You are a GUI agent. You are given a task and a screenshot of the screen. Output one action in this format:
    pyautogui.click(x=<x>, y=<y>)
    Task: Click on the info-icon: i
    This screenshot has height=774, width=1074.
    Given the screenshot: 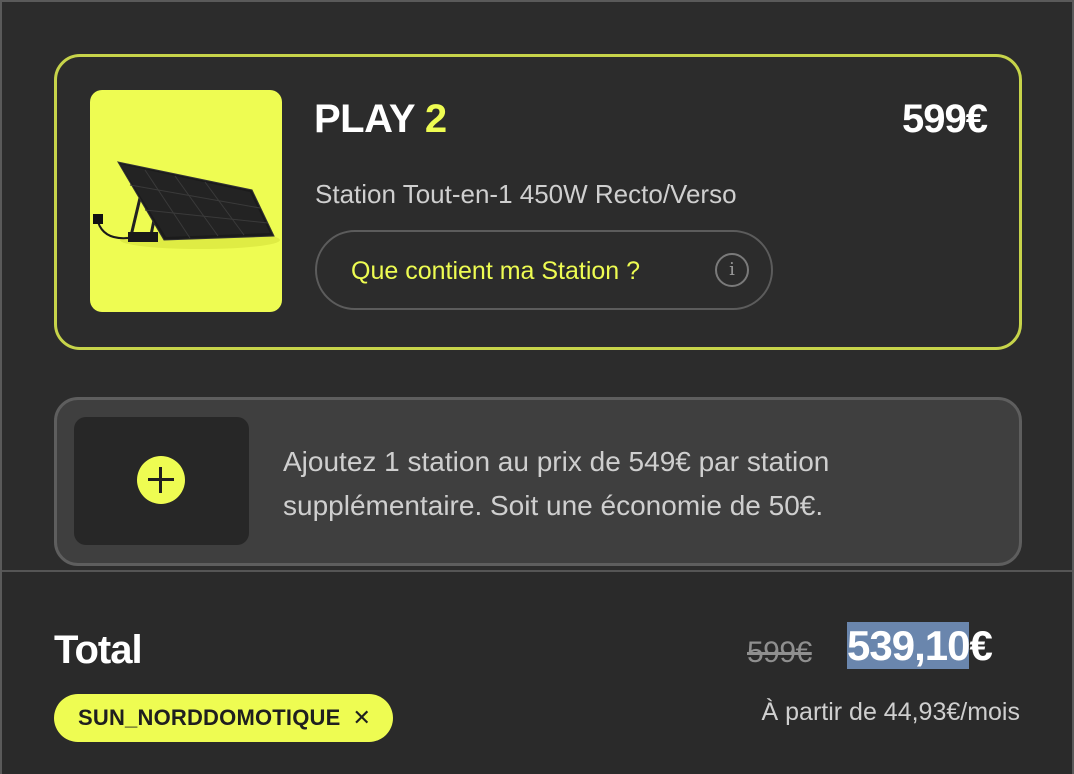 What is the action you would take?
    pyautogui.click(x=732, y=270)
    